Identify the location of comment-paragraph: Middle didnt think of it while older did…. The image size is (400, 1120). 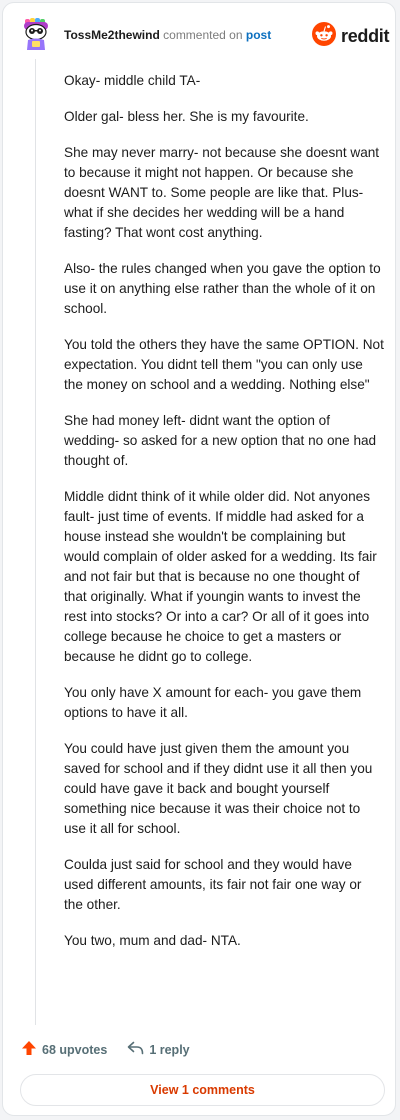
(220, 576).